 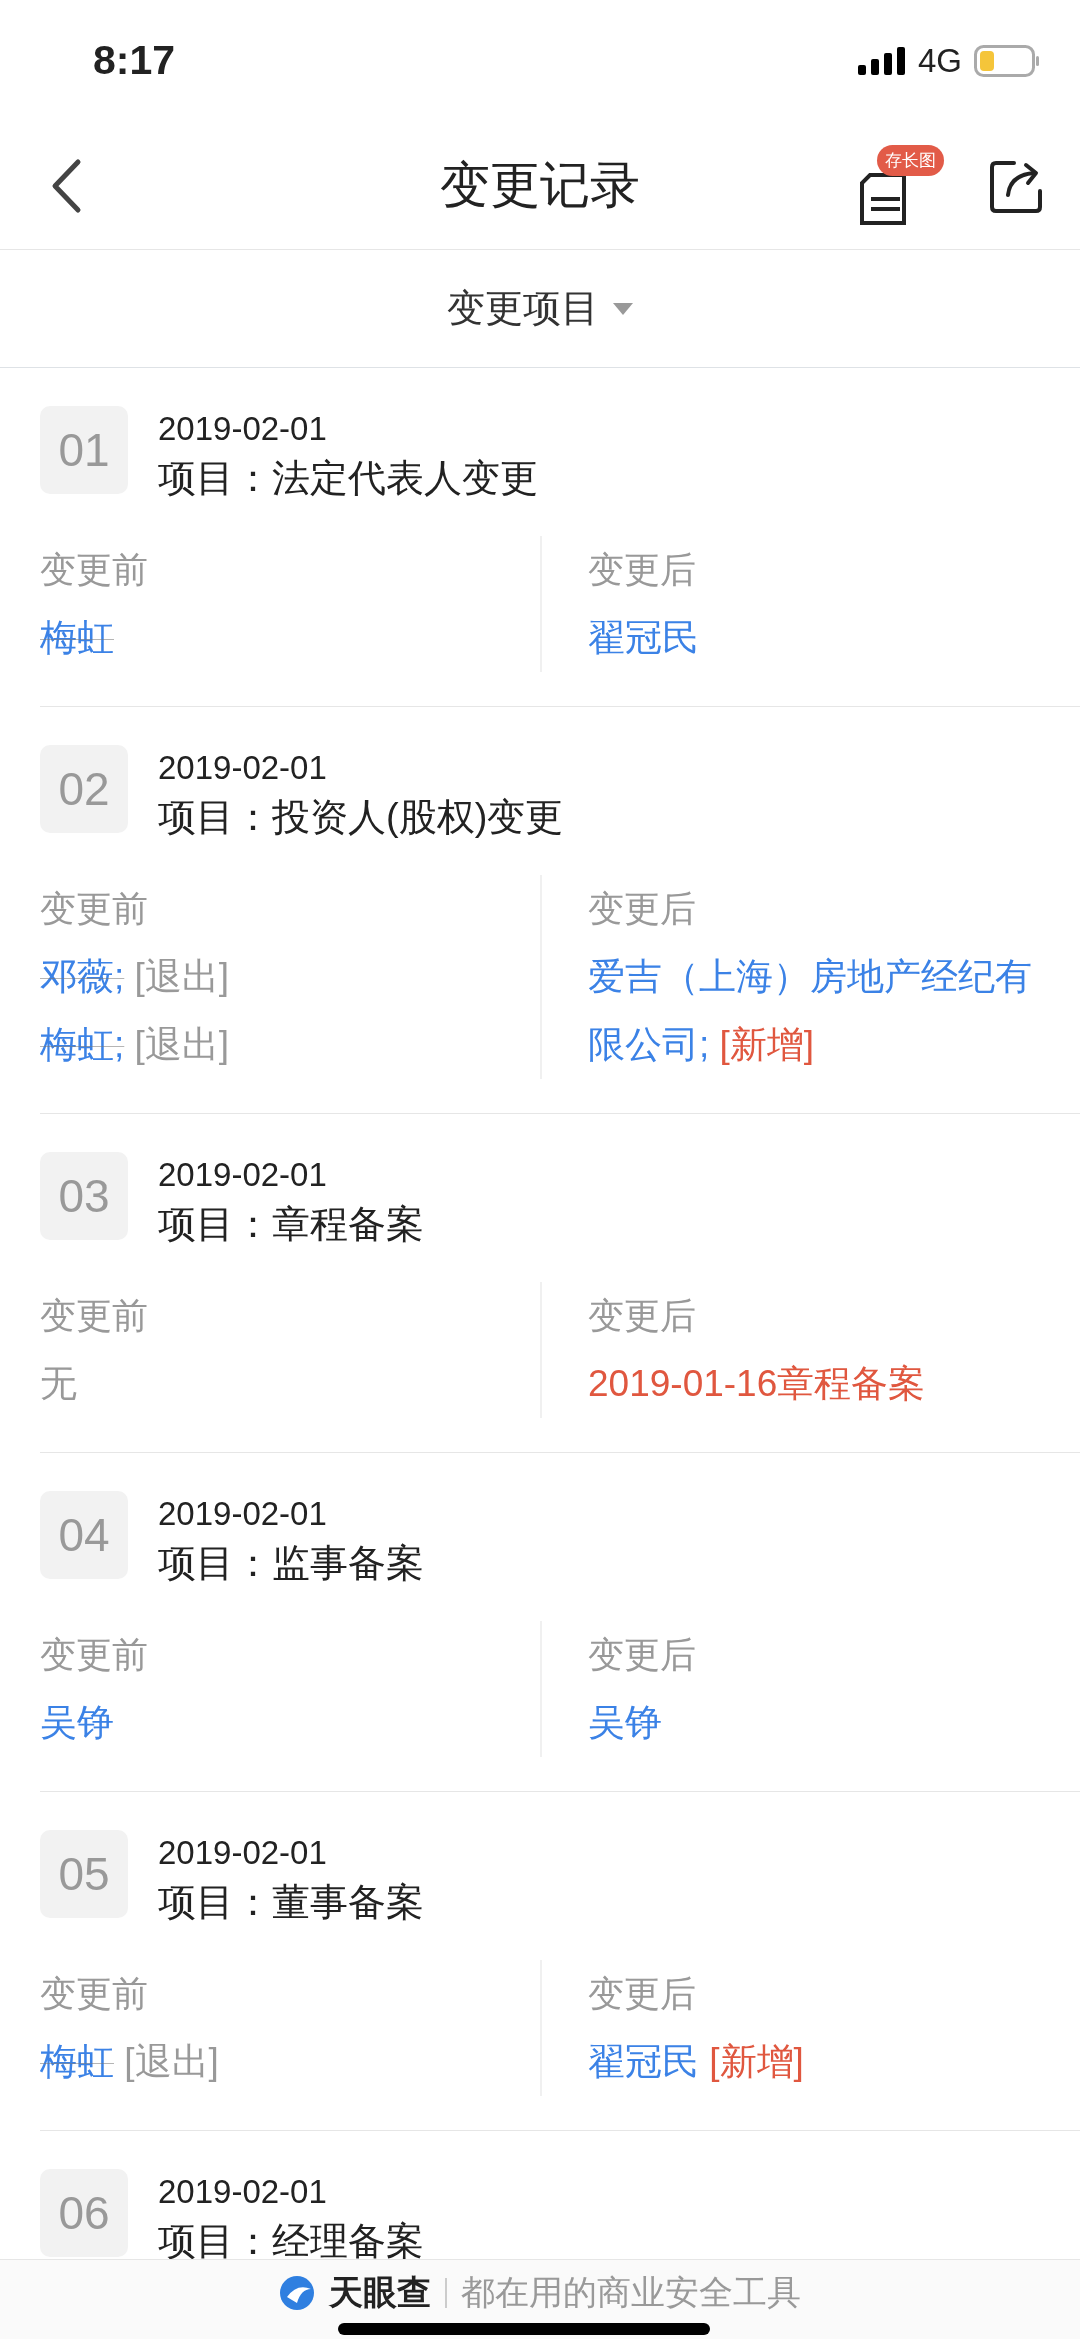 What do you see at coordinates (291, 1902) in the screenshot?
I see `record-title: 项目：董事备案` at bounding box center [291, 1902].